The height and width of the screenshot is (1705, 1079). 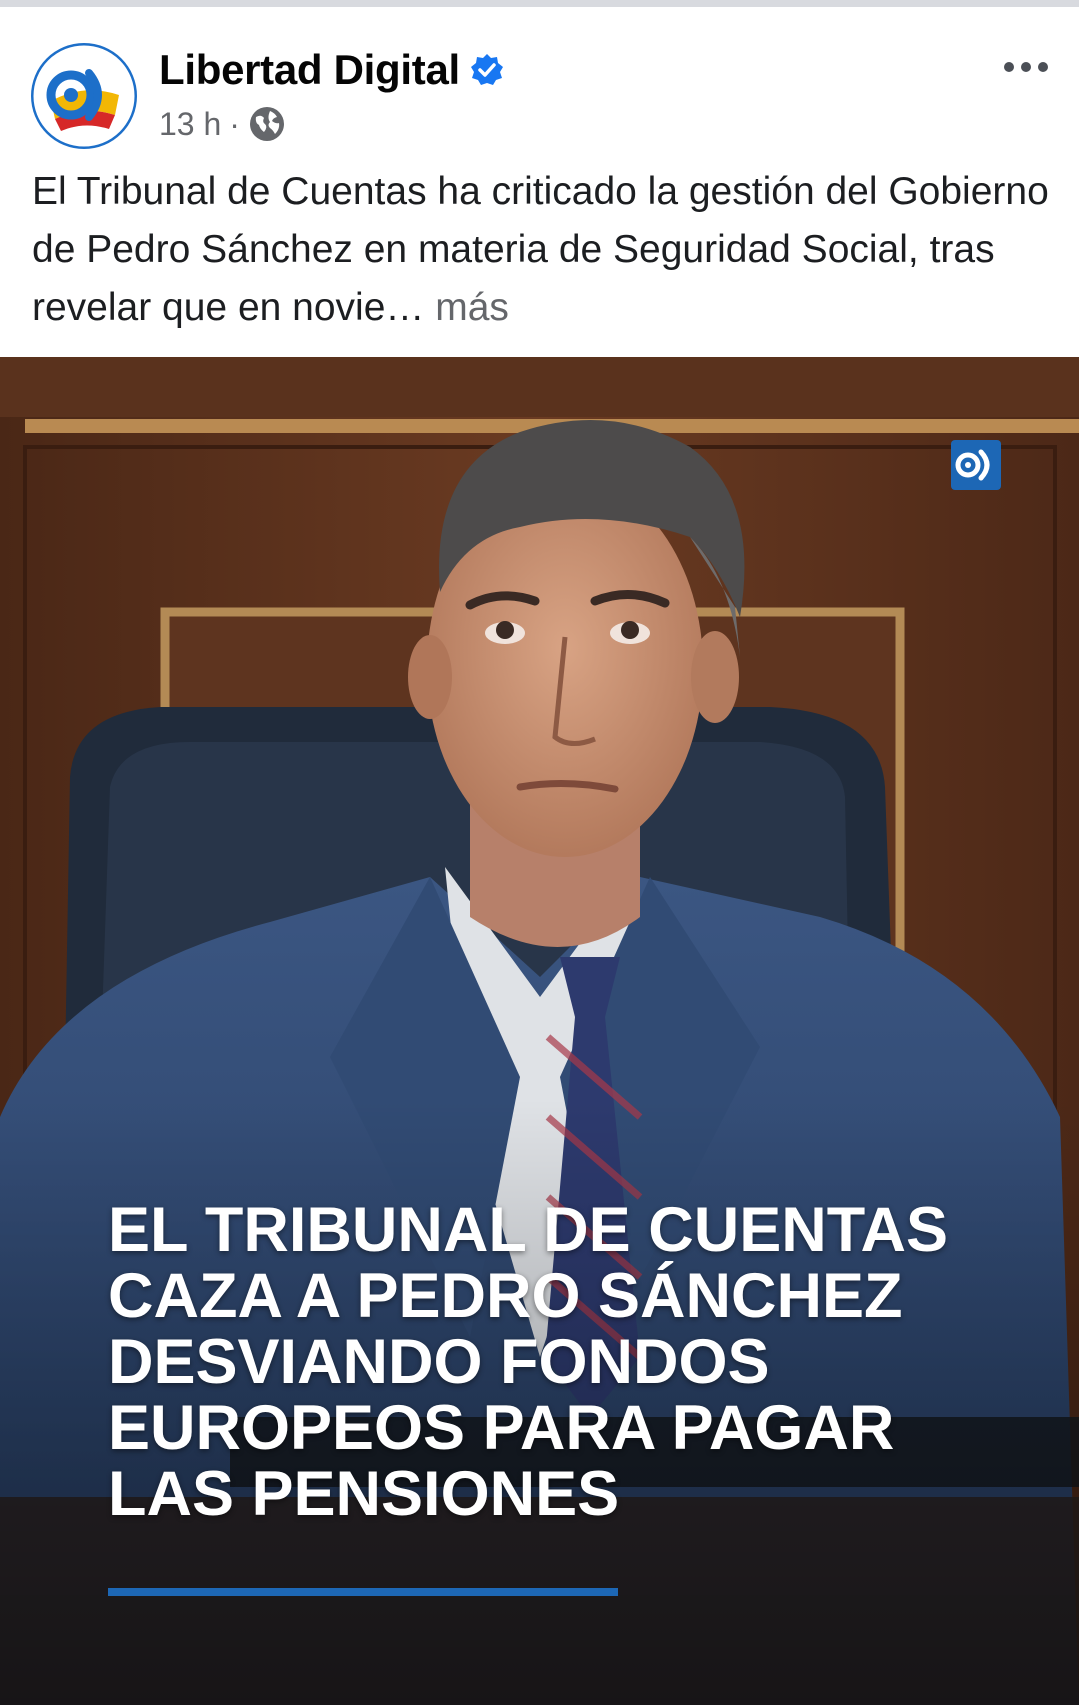 What do you see at coordinates (976, 465) in the screenshot?
I see `libertad-digital-watermark-icon` at bounding box center [976, 465].